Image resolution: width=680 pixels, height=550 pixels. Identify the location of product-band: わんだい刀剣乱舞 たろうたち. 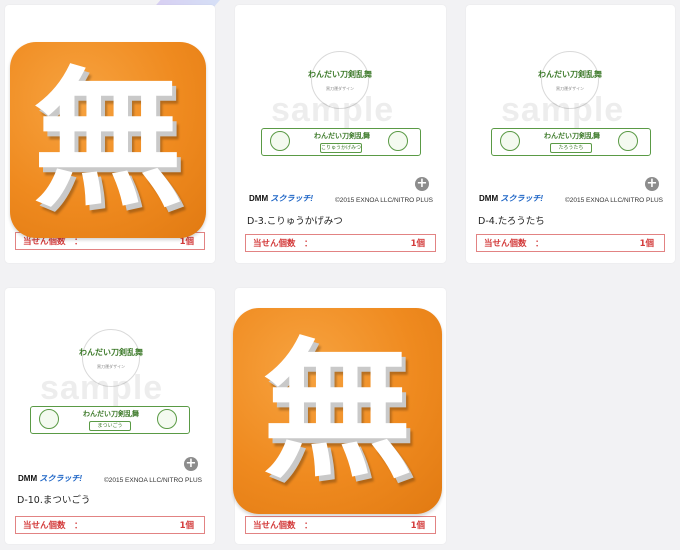
(571, 142).